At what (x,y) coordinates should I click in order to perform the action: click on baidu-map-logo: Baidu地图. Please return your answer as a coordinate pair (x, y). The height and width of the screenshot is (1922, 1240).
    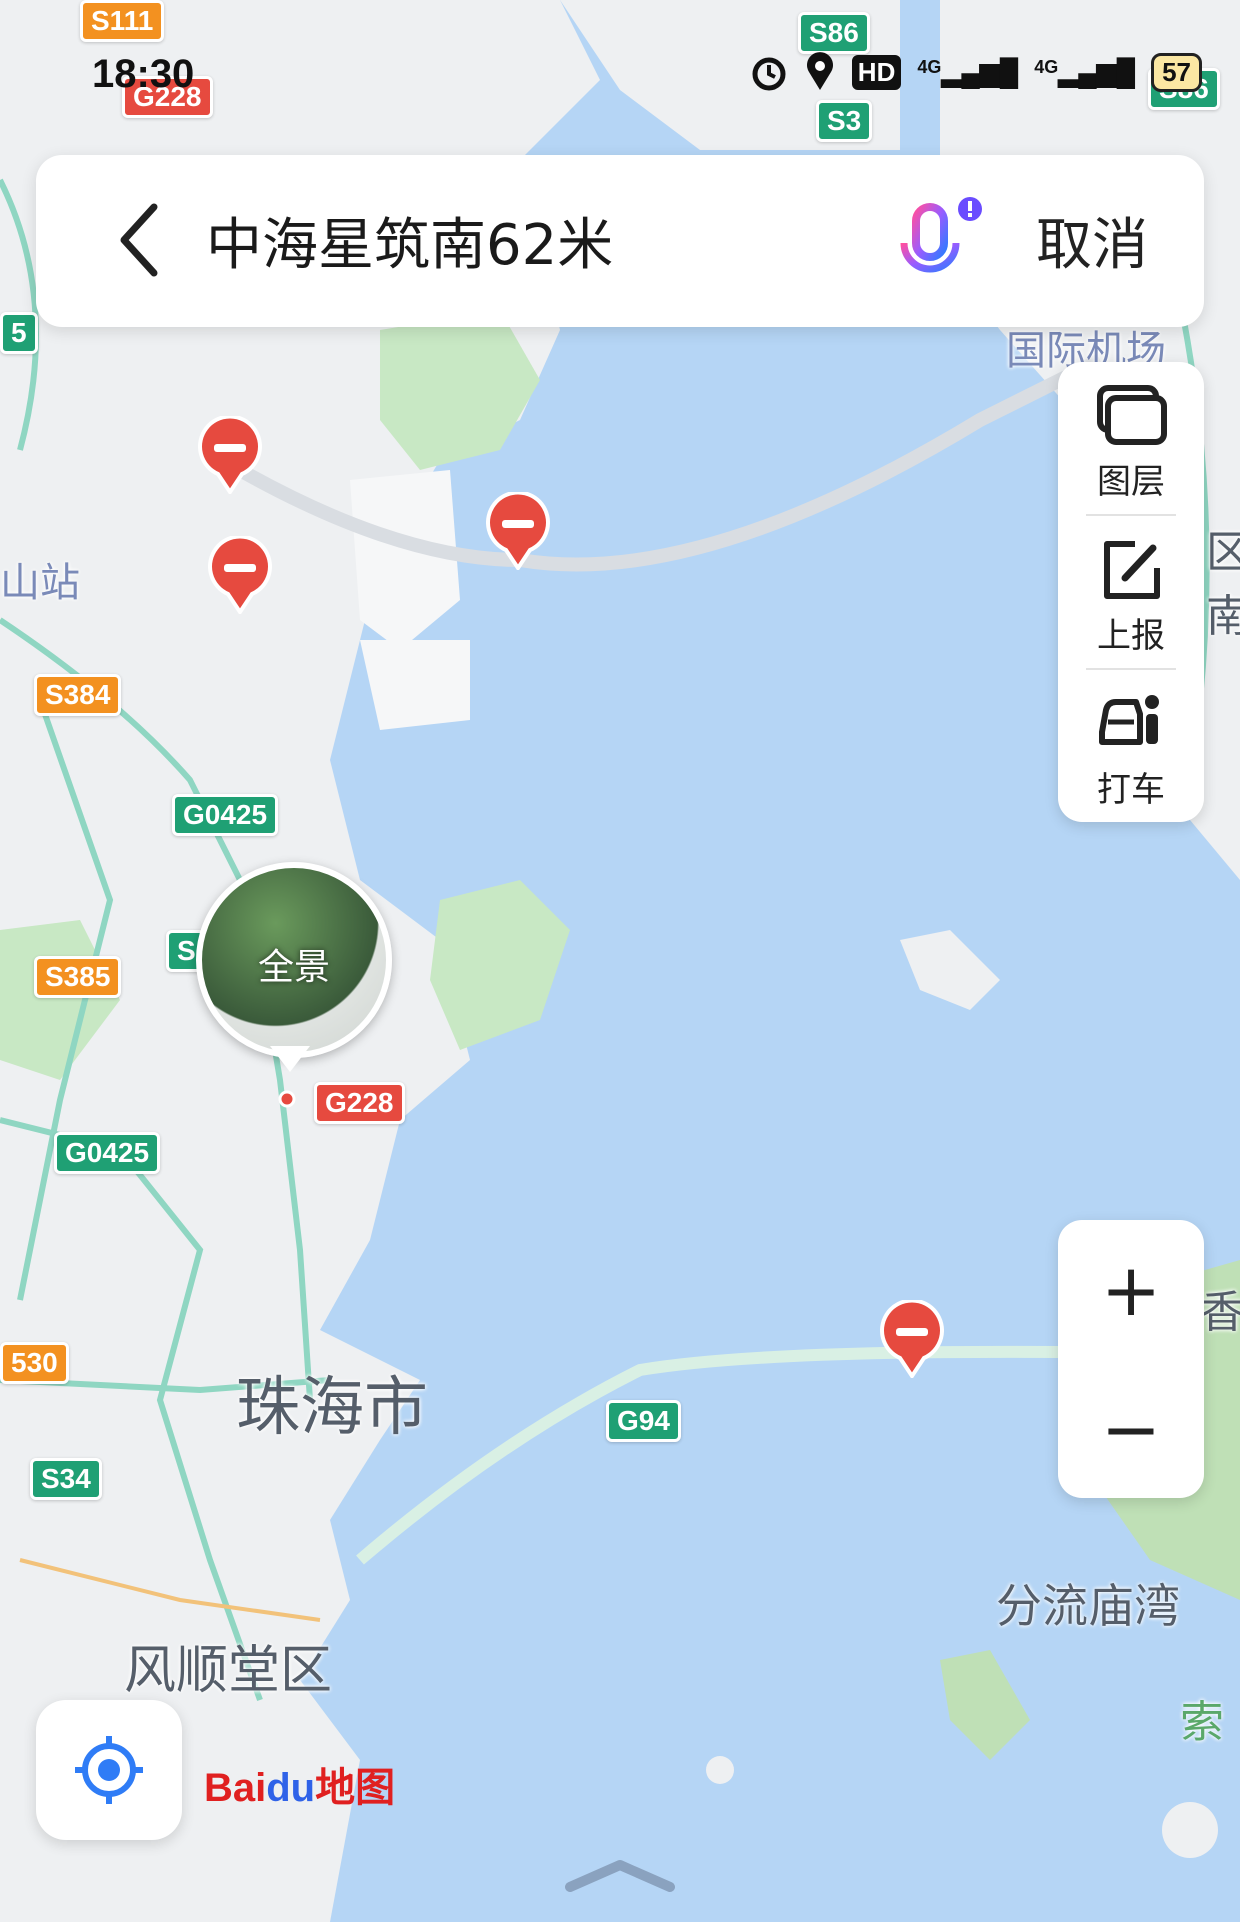
    Looking at the image, I should click on (299, 1784).